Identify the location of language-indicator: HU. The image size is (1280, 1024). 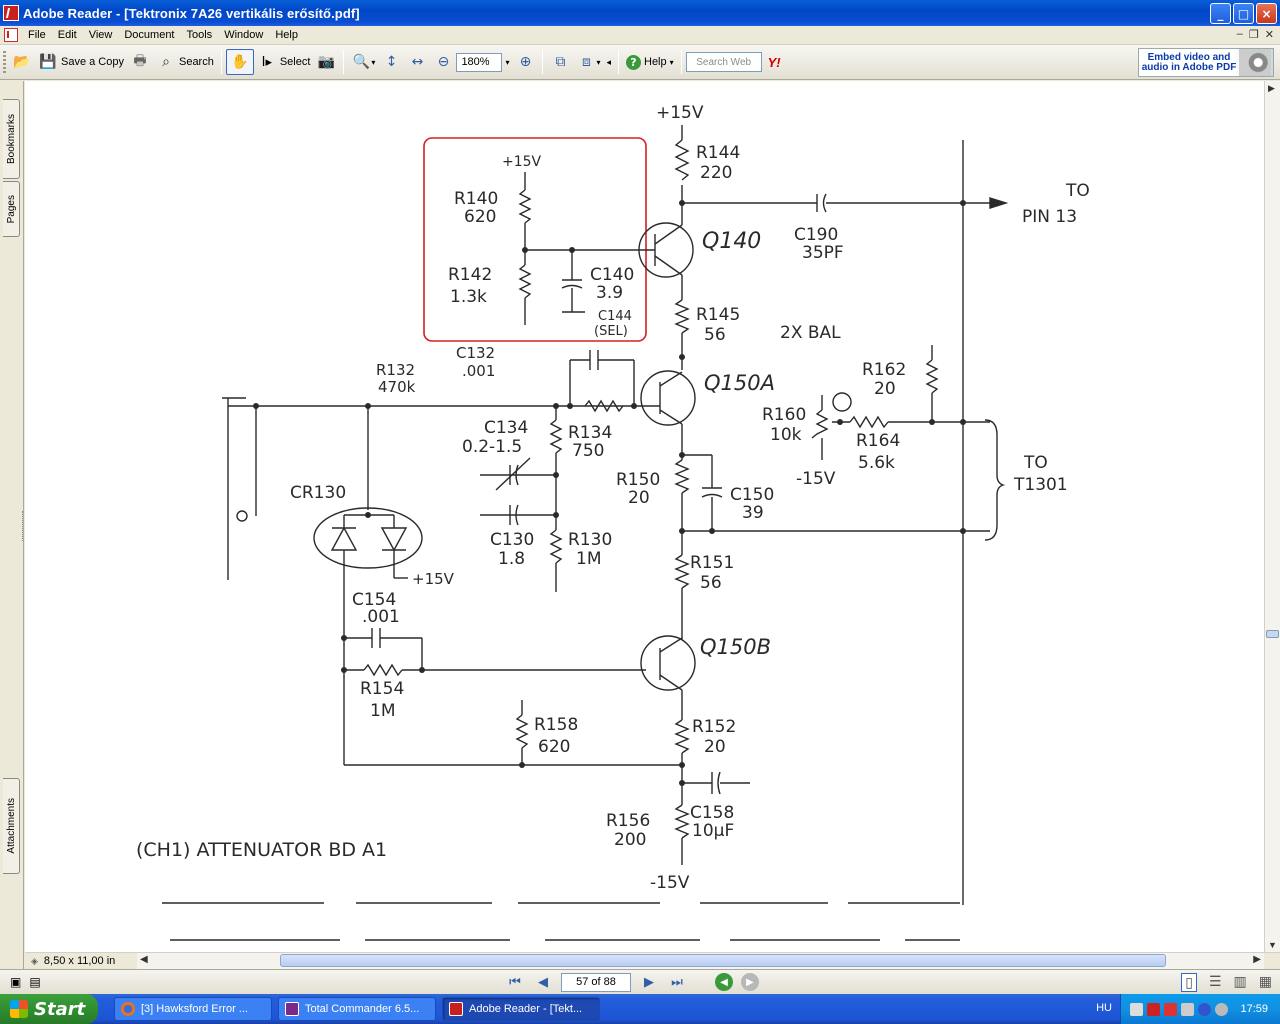
(1104, 1008).